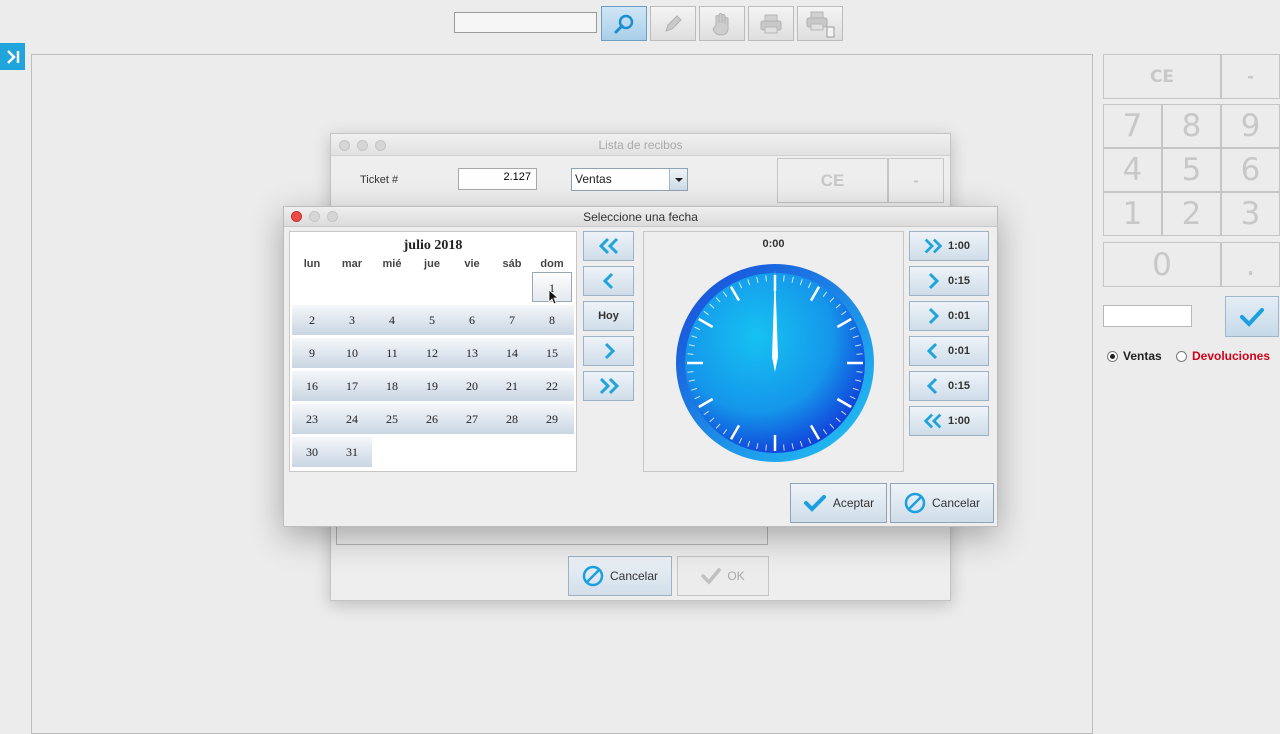 This screenshot has width=1280, height=734. I want to click on clock-panel: 0:00, so click(773, 351).